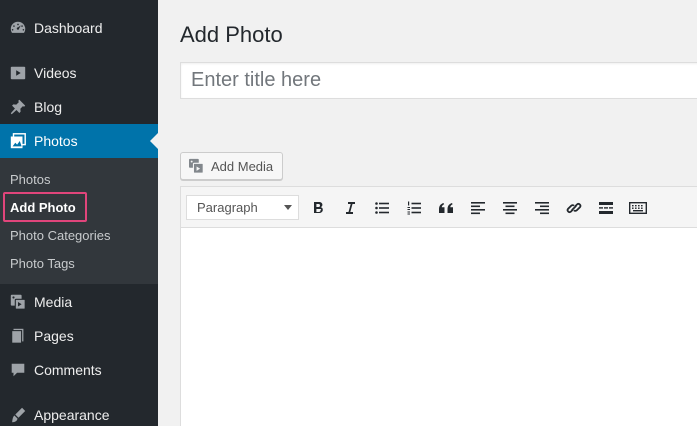 The width and height of the screenshot is (697, 426). Describe the element at coordinates (242, 166) in the screenshot. I see `add-media-label: Add Media` at that location.